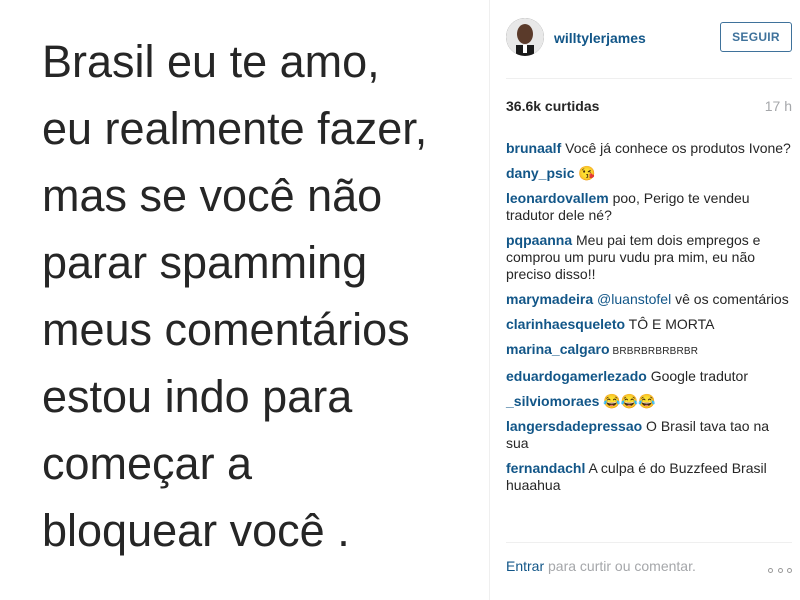 The width and height of the screenshot is (800, 600). Describe the element at coordinates (552, 401) in the screenshot. I see `comment-user: _silviomoraes` at that location.